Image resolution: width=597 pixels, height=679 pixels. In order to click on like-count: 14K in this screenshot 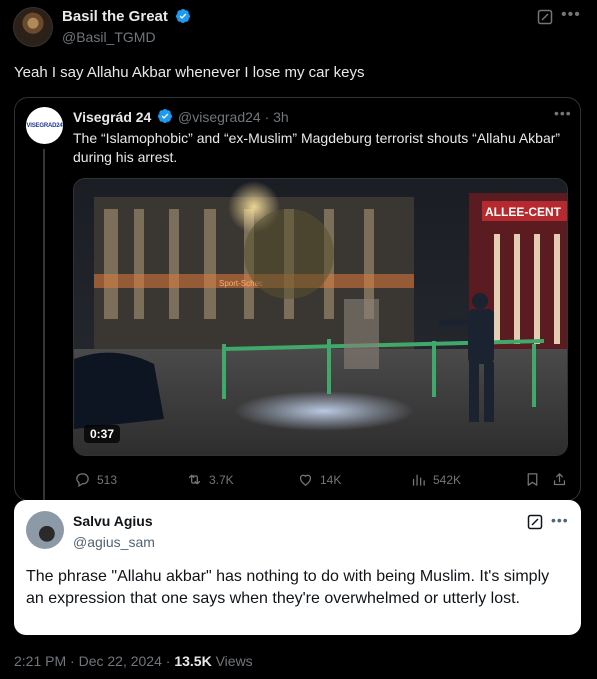, I will do `click(331, 479)`.